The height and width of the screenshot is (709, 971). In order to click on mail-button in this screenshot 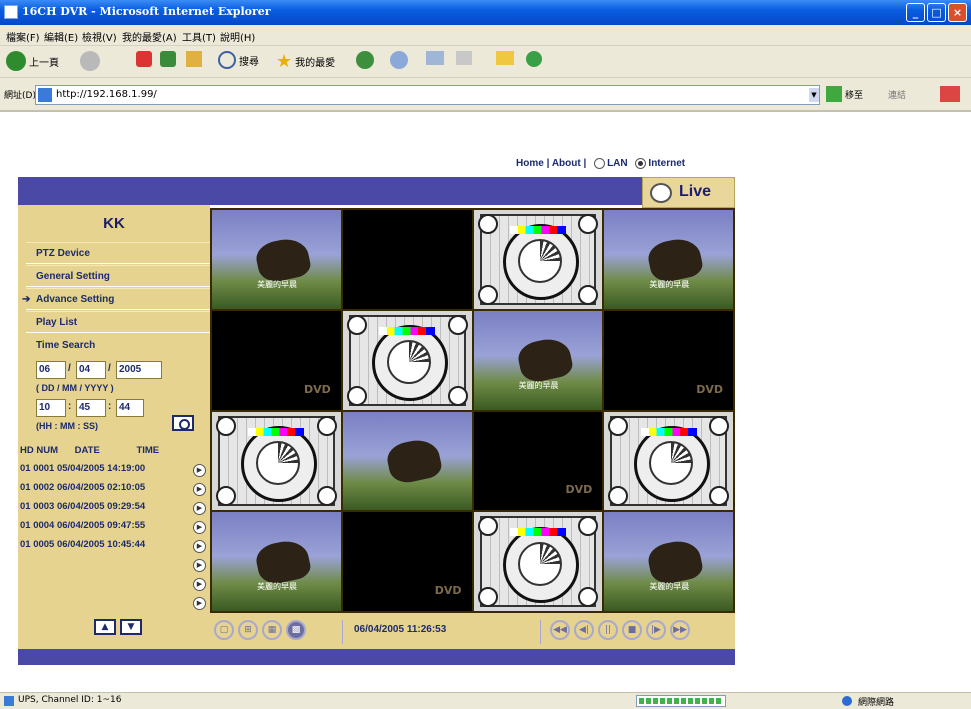, I will do `click(435, 58)`.